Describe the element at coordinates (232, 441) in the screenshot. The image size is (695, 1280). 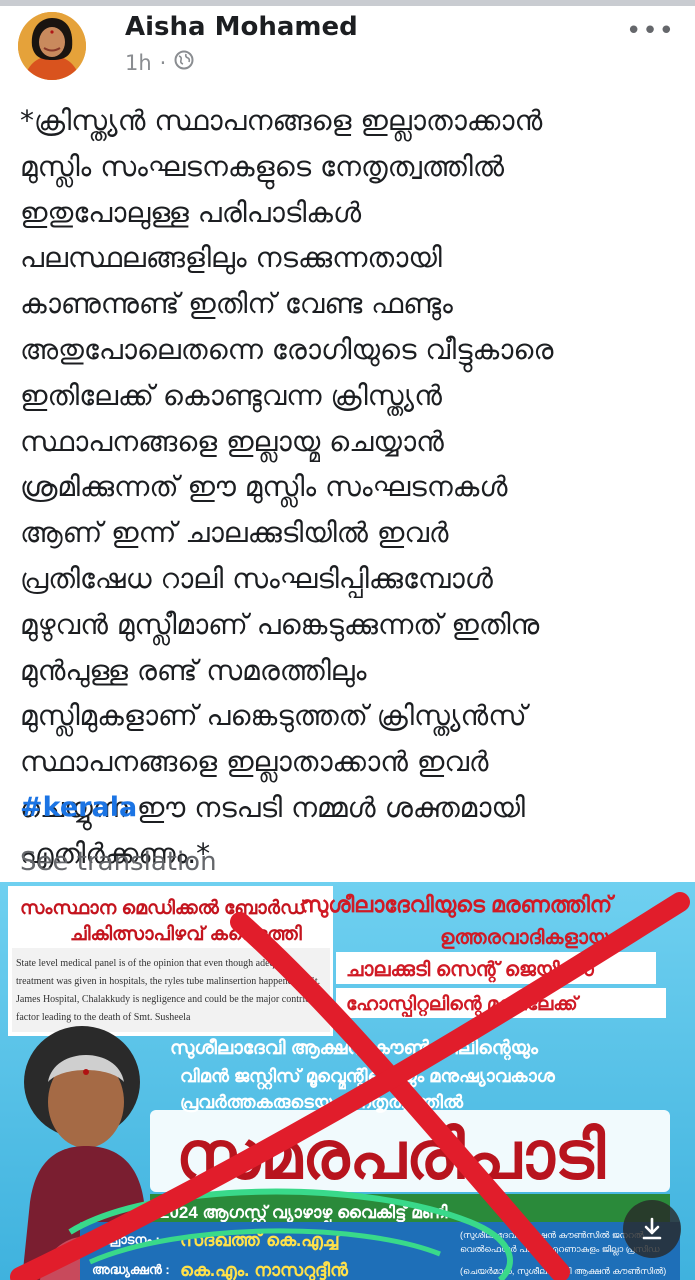
I see `post-text-line: സ്ഥാപനങ്ങളെ ഇല്ലായ്മ ചെയ്യാൻ` at that location.